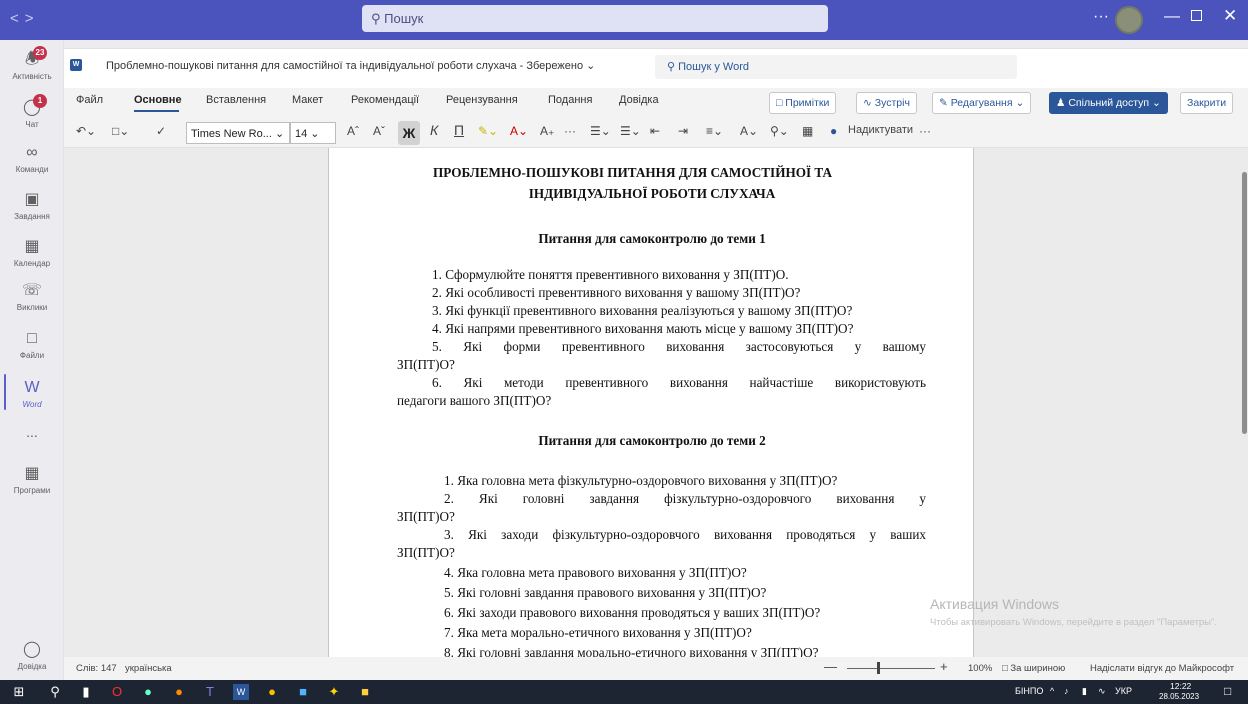 This screenshot has width=1248, height=704. Describe the element at coordinates (313, 133) in the screenshot. I see `font-size-select: 14 ⌄` at that location.